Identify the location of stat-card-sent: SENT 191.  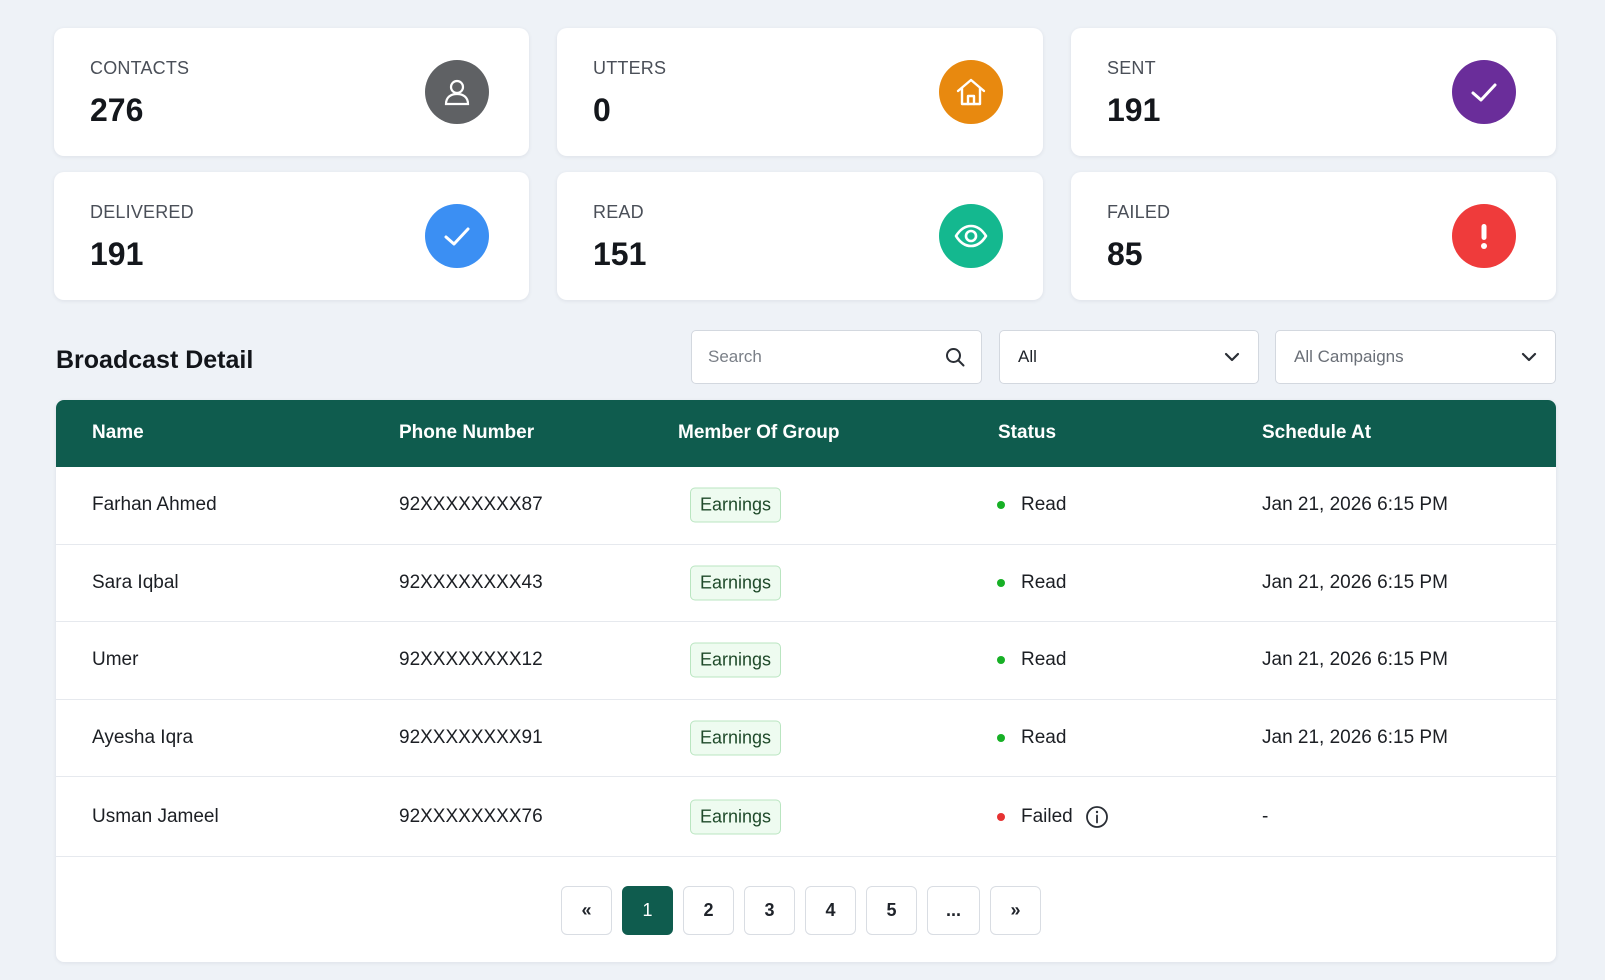
(1313, 92).